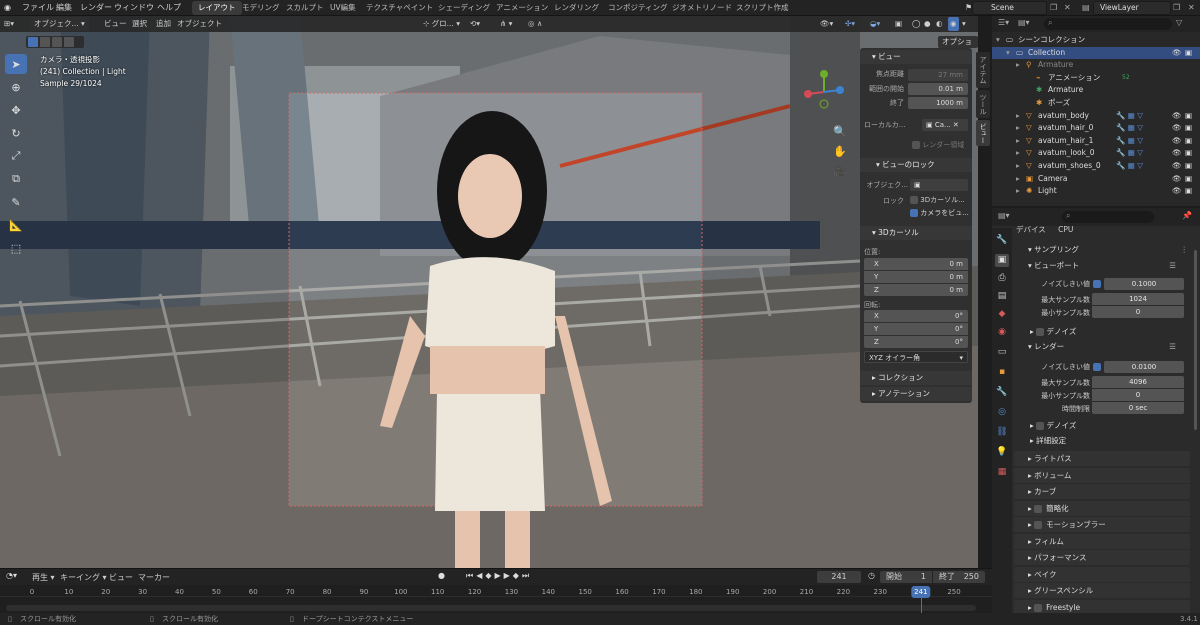 This screenshot has width=1200, height=625. What do you see at coordinates (1097, 284) in the screenshot?
I see `vp-noise-threshold-checkbox` at bounding box center [1097, 284].